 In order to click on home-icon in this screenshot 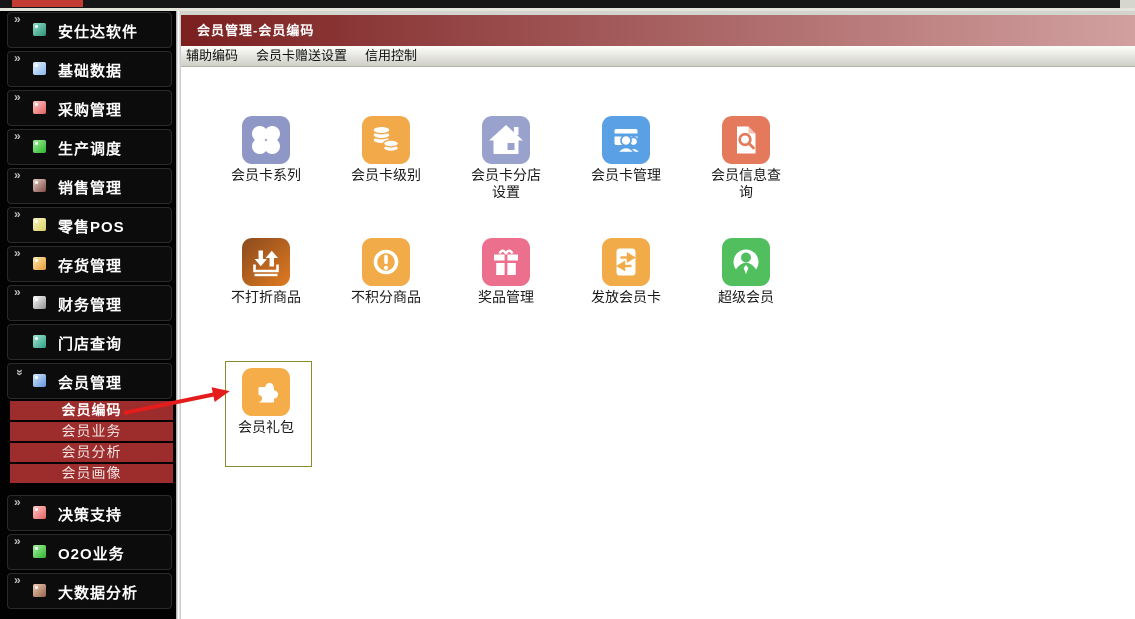, I will do `click(506, 140)`.